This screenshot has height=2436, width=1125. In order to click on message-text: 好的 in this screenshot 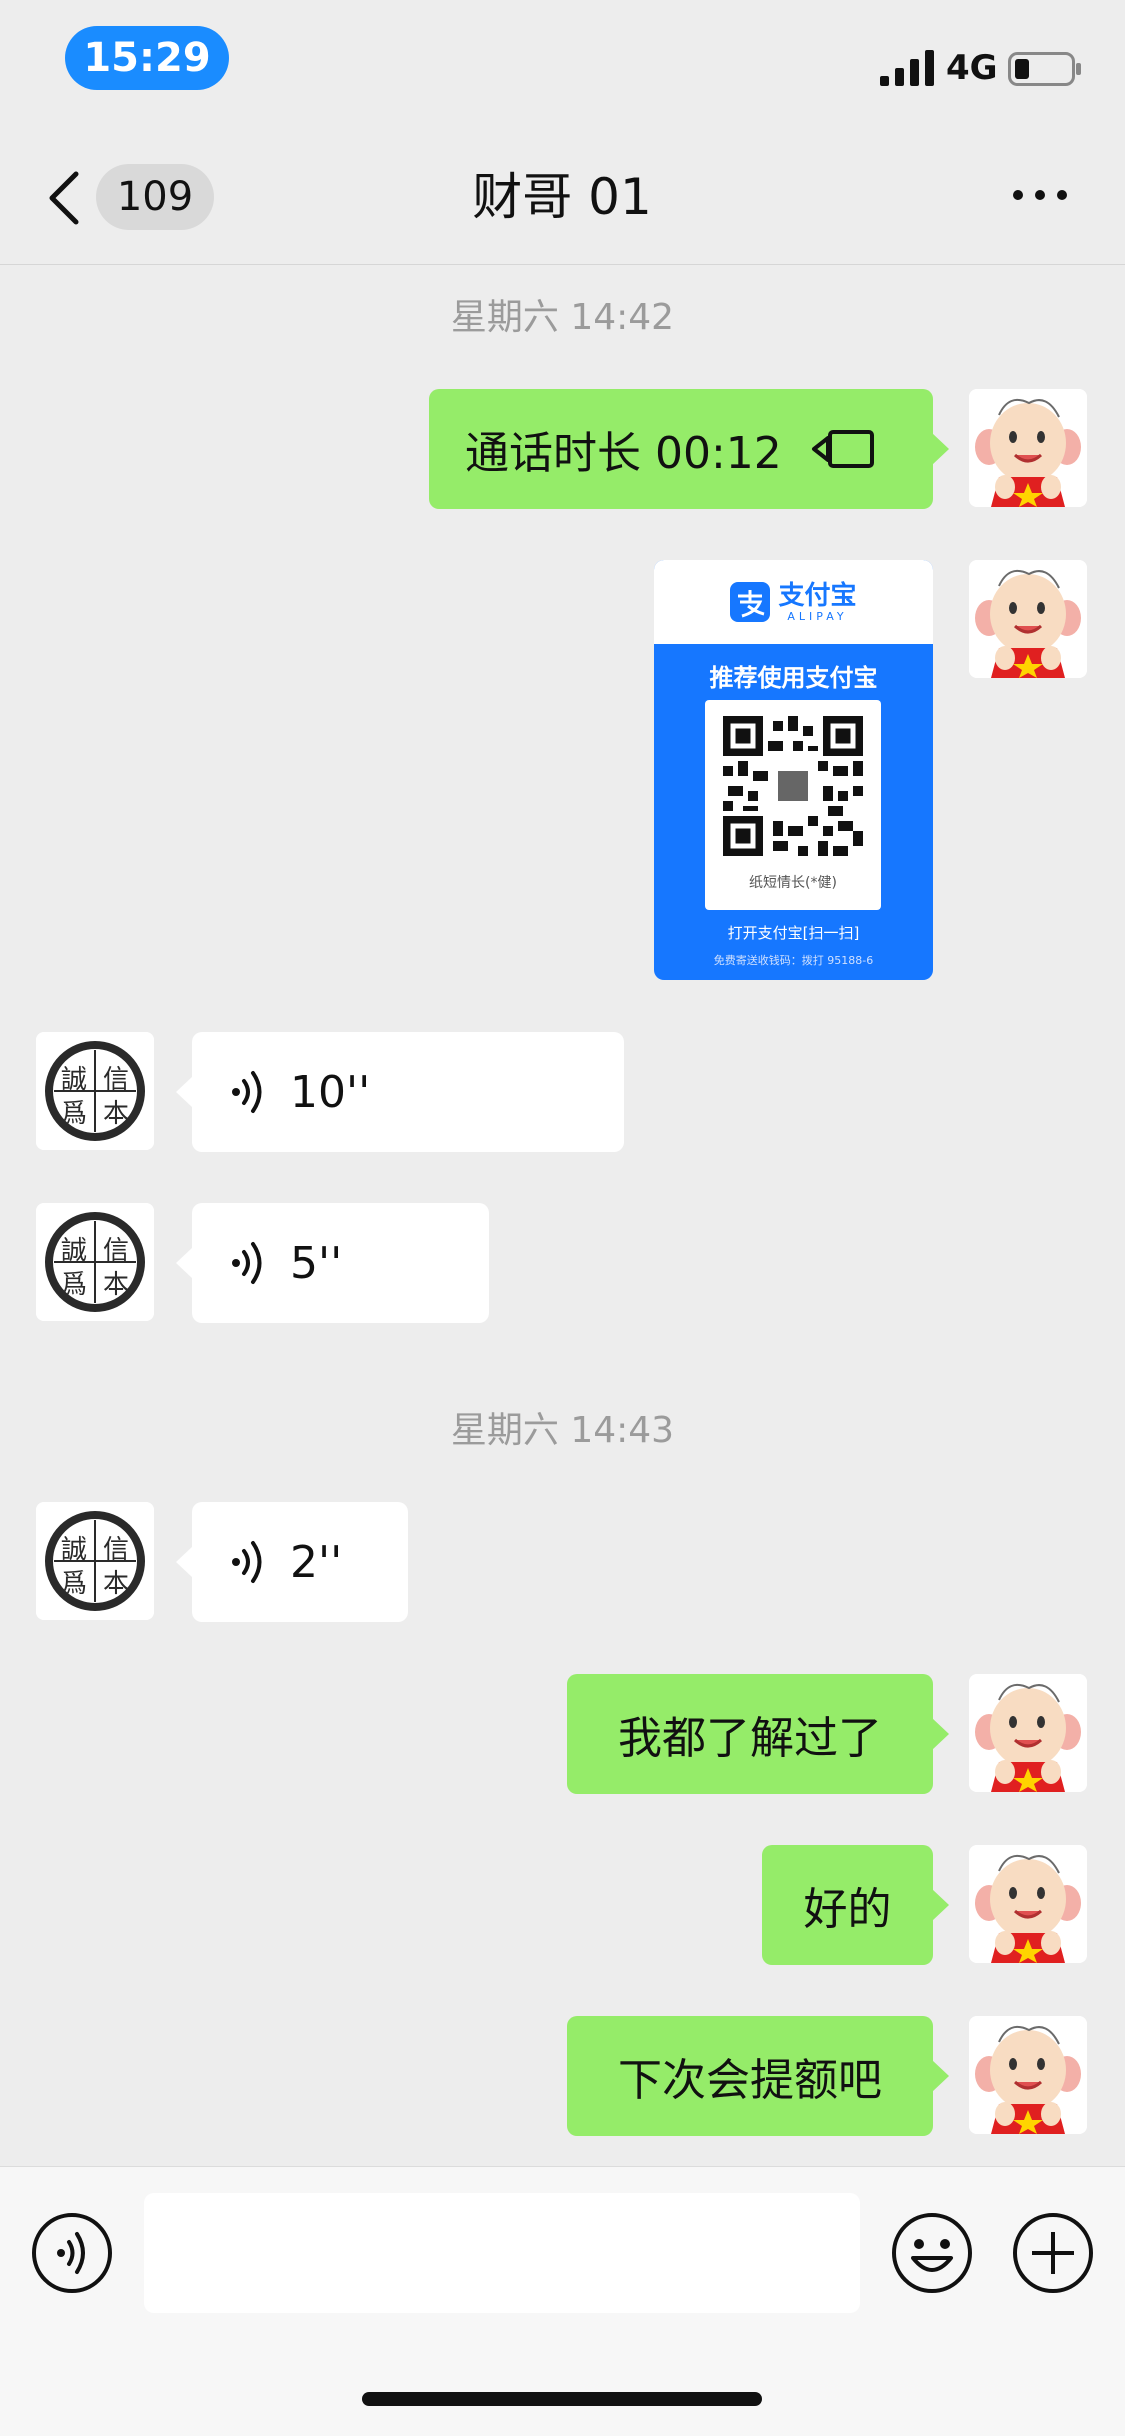, I will do `click(847, 1909)`.